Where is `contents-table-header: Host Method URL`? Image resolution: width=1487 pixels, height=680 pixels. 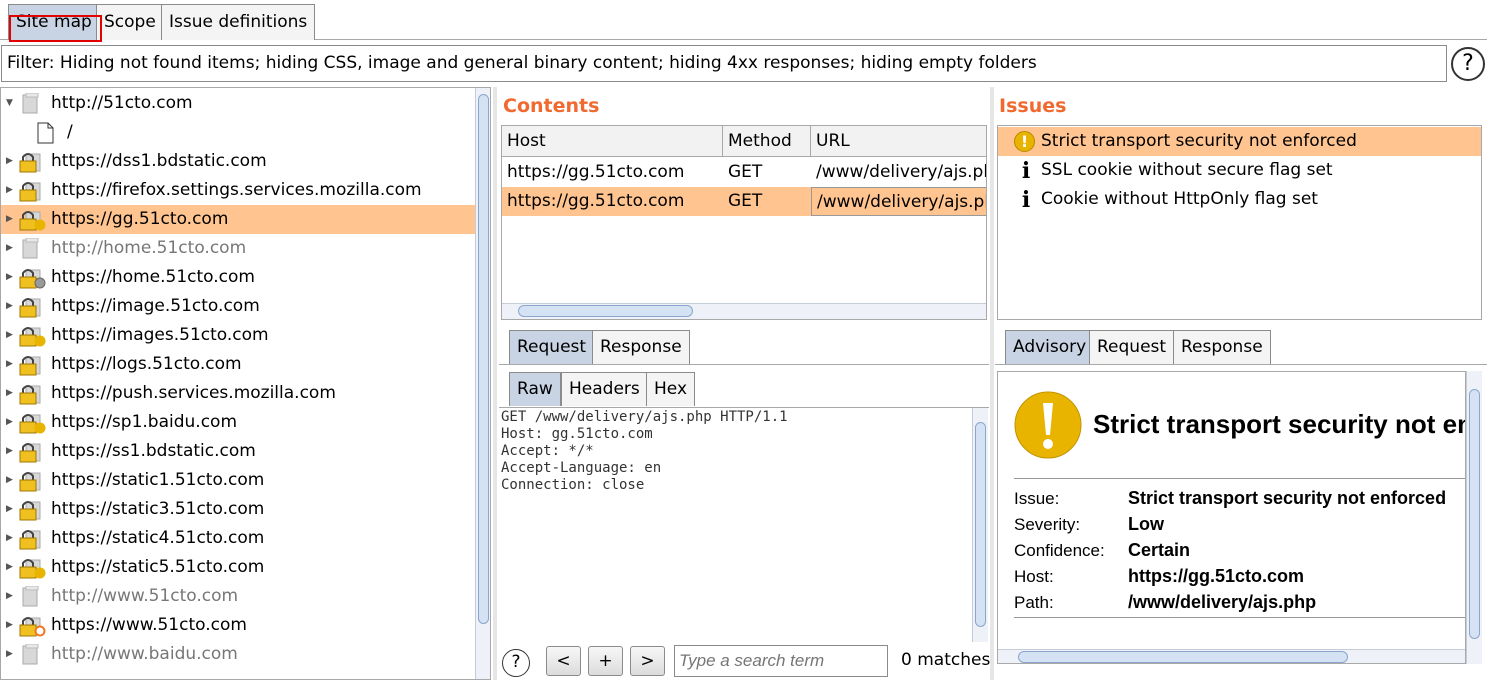 contents-table-header: Host Method URL is located at coordinates (744, 141).